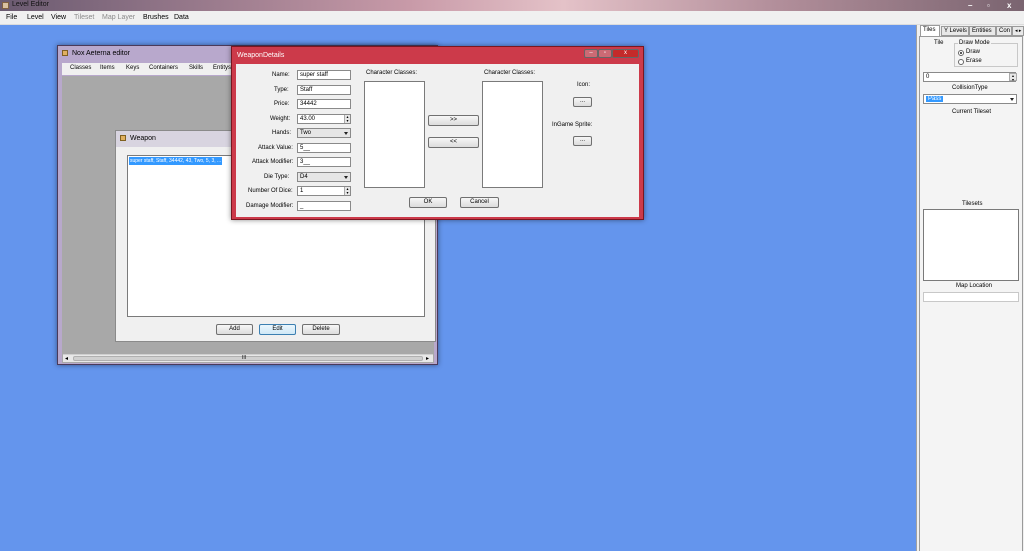  What do you see at coordinates (66, 358) in the screenshot?
I see `scroll-left-icon: ◂` at bounding box center [66, 358].